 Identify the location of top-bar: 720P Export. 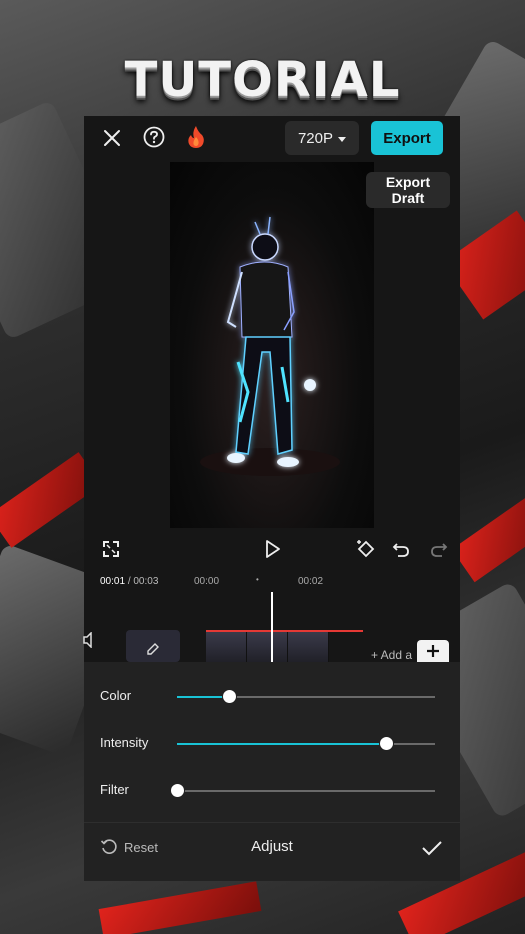
(272, 139).